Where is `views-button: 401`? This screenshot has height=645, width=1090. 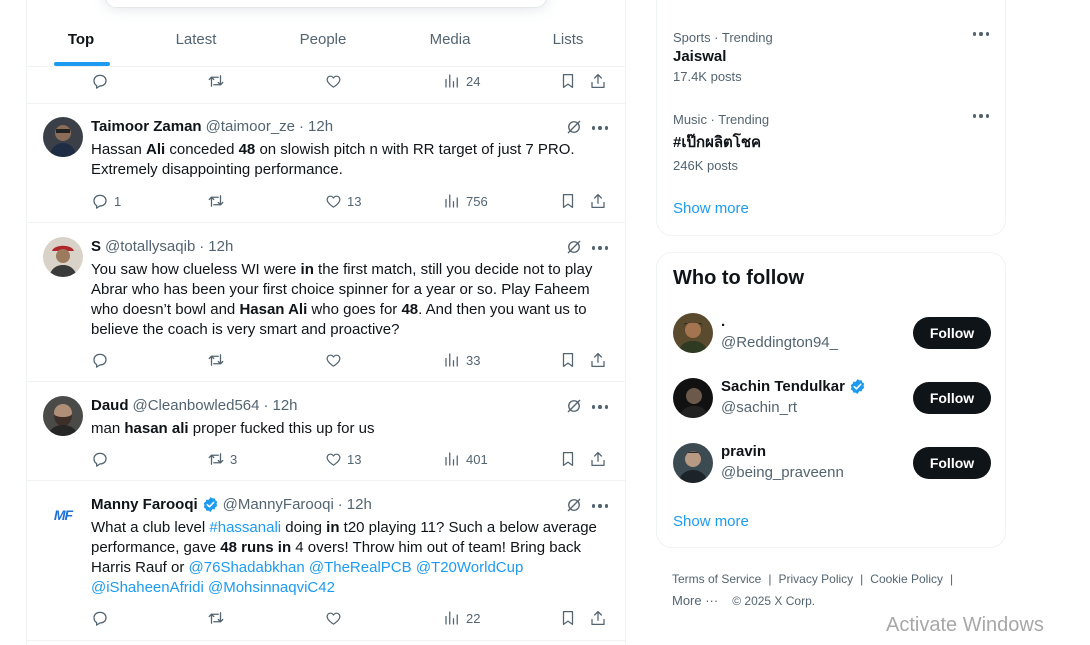 views-button: 401 is located at coordinates (465, 459).